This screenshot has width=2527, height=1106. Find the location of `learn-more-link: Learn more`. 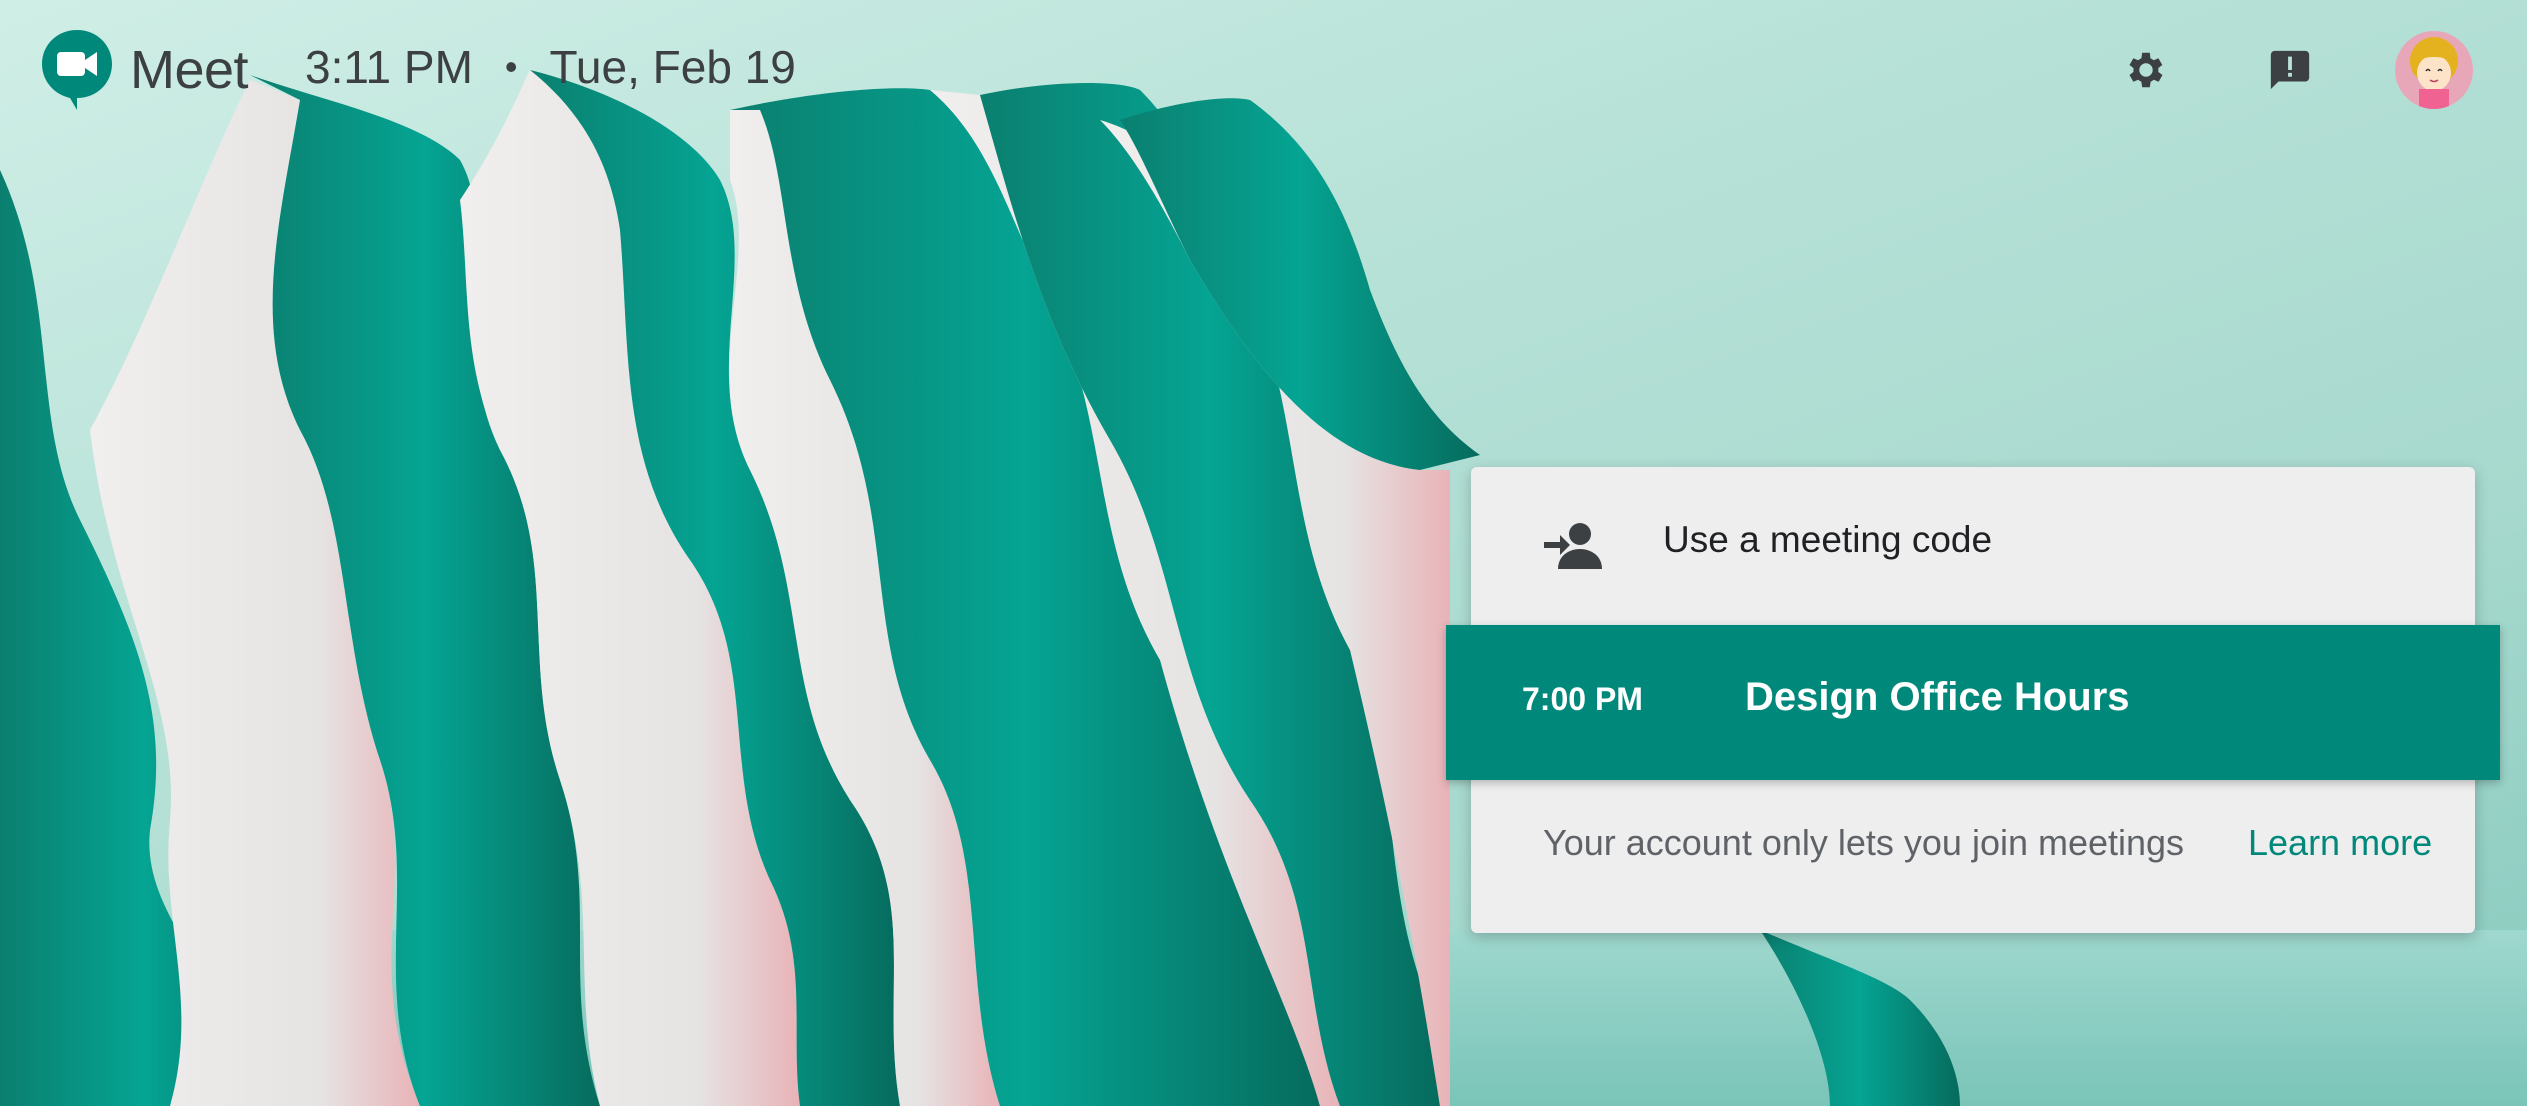

learn-more-link: Learn more is located at coordinates (2340, 843).